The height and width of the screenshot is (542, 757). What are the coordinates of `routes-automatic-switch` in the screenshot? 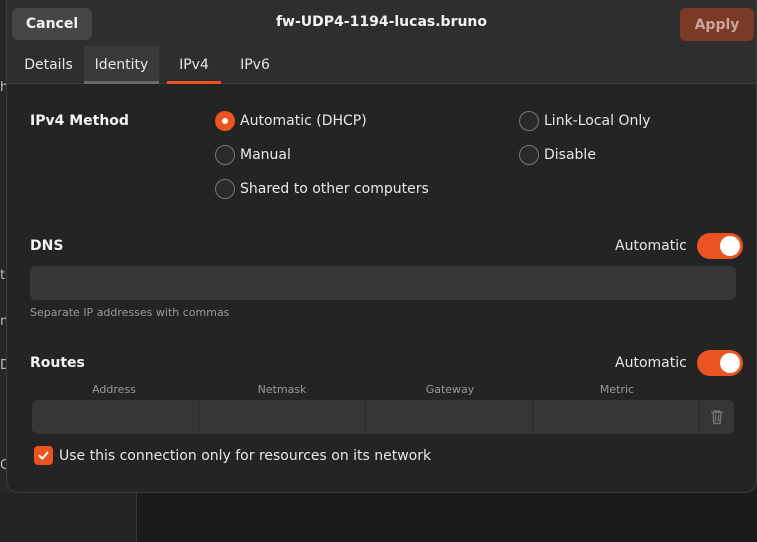 It's located at (719, 363).